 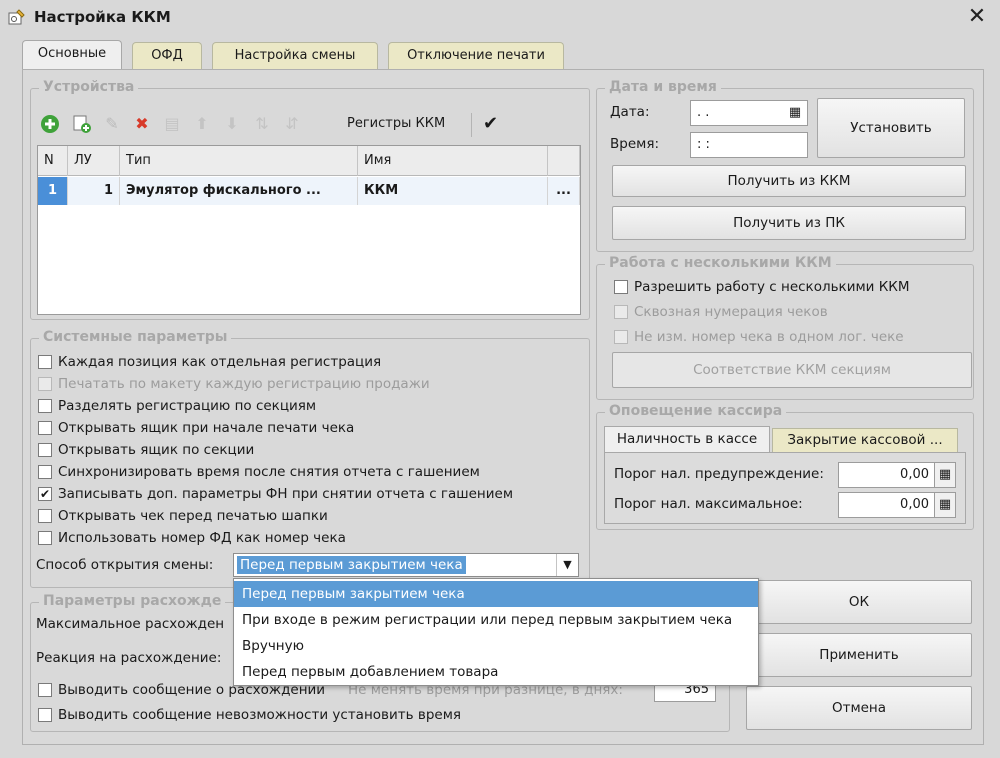 What do you see at coordinates (129, 658) in the screenshot?
I see `reaction-label: Реакция на расхождение:` at bounding box center [129, 658].